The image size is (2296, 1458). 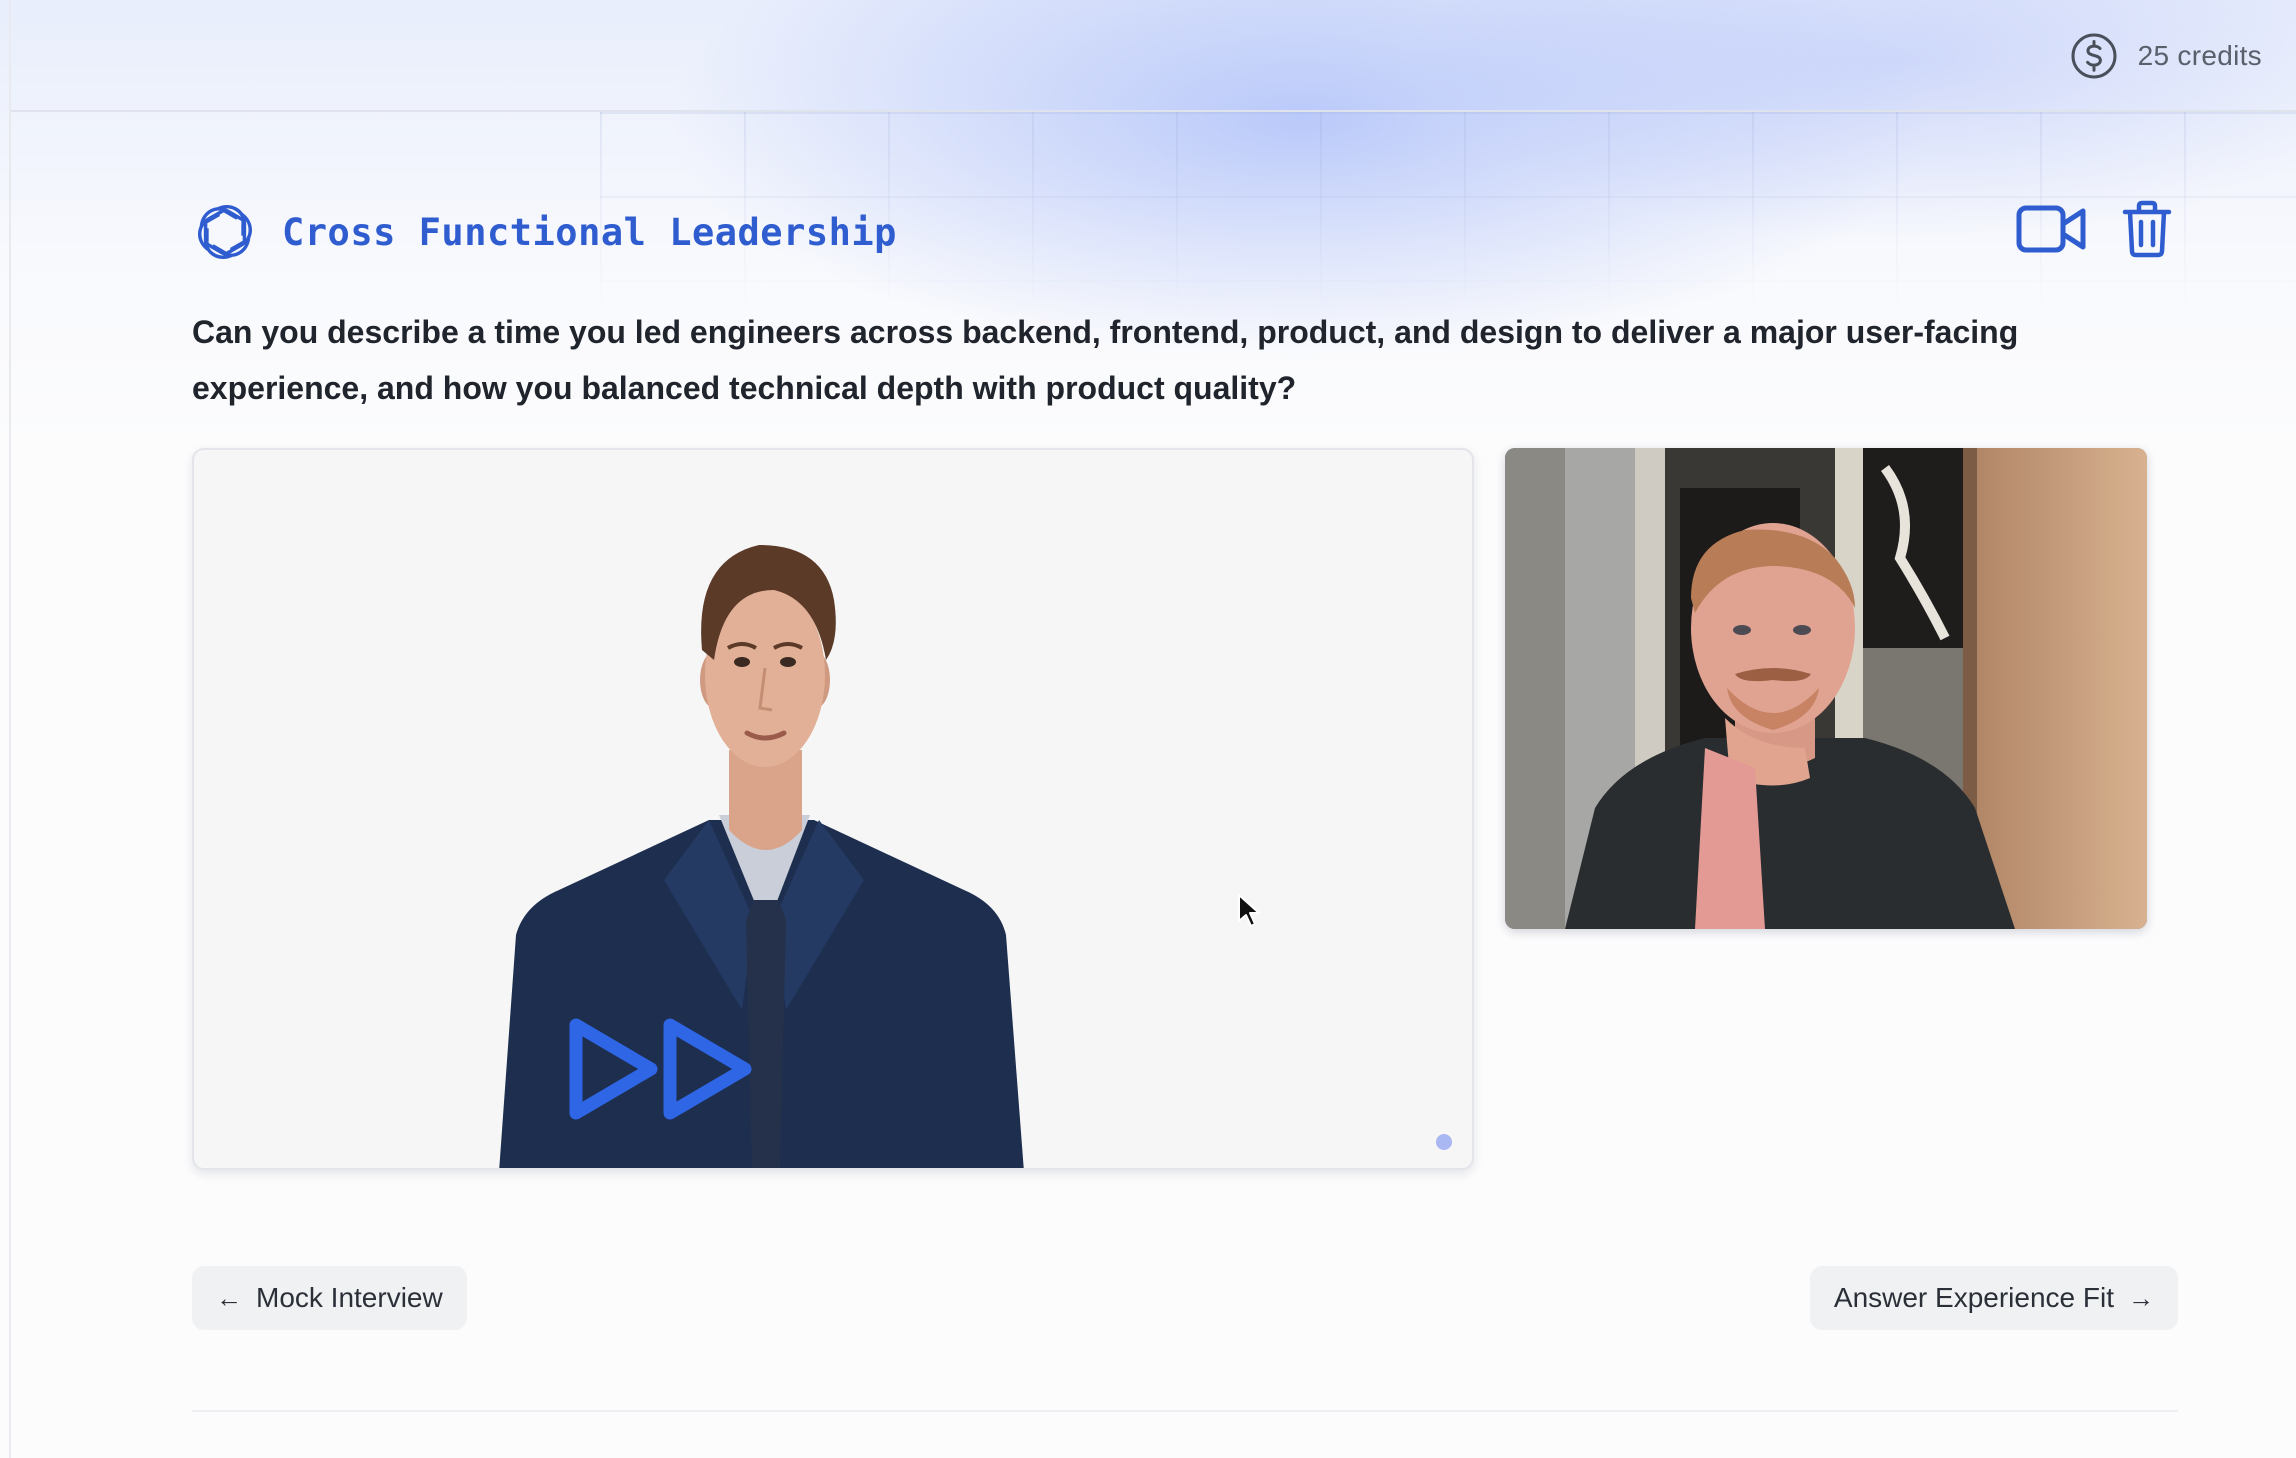 I want to click on credits-indicator: 25 credits, so click(x=2166, y=56).